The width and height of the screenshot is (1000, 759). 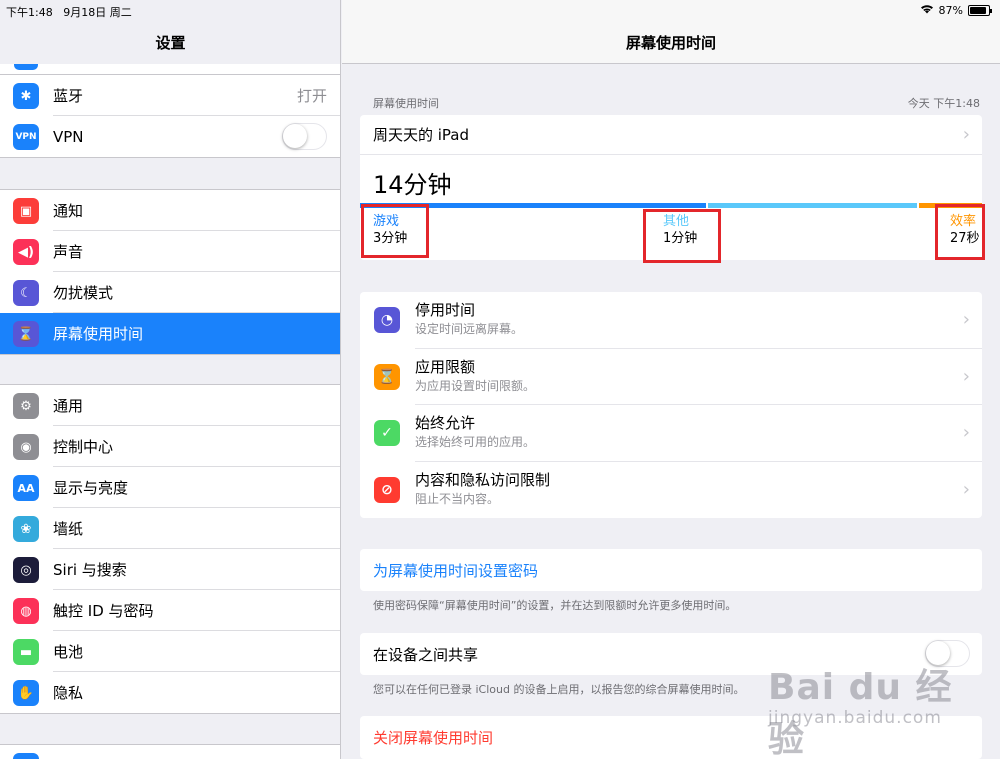 I want to click on sidebar-item-label: 电池, so click(x=68, y=652).